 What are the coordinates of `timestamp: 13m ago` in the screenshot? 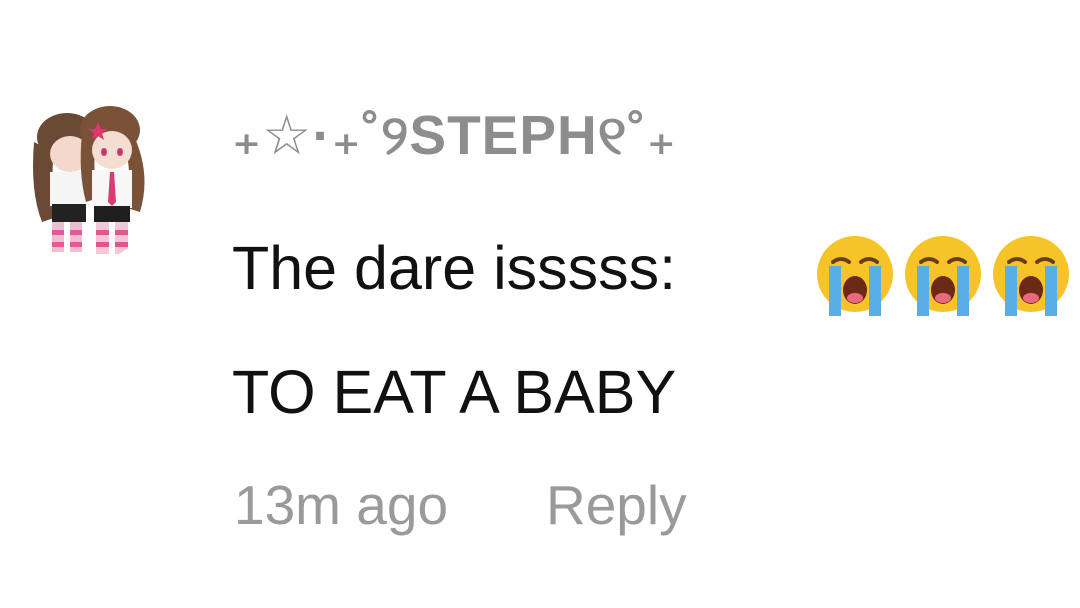 It's located at (341, 505).